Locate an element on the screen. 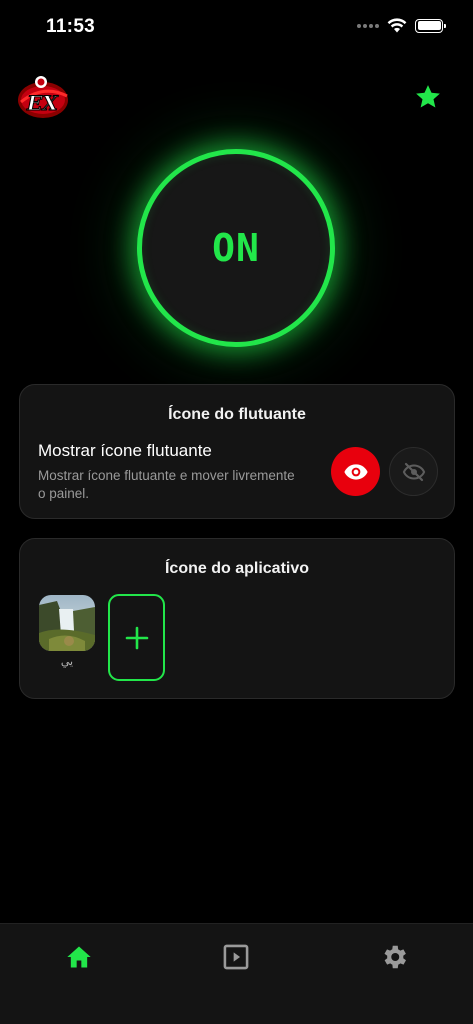 This screenshot has height=1024, width=473. battery-icon is located at coordinates (430, 25).